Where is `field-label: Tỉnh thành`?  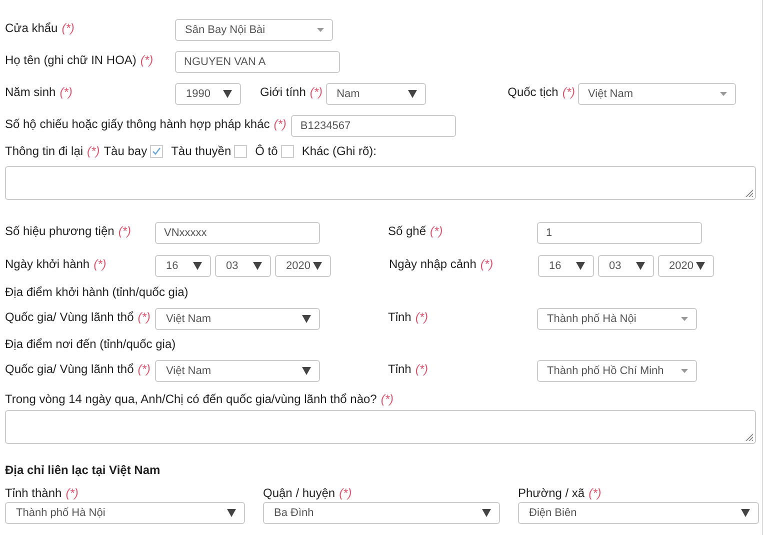 field-label: Tỉnh thành is located at coordinates (33, 493).